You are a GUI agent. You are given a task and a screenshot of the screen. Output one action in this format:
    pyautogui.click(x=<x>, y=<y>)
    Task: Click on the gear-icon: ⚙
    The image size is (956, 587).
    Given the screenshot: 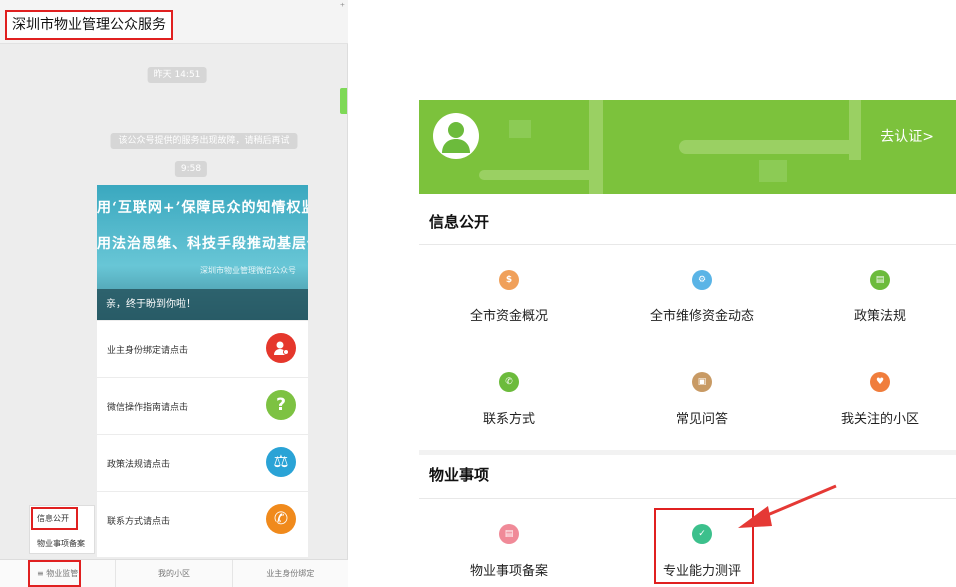 What is the action you would take?
    pyautogui.click(x=702, y=280)
    